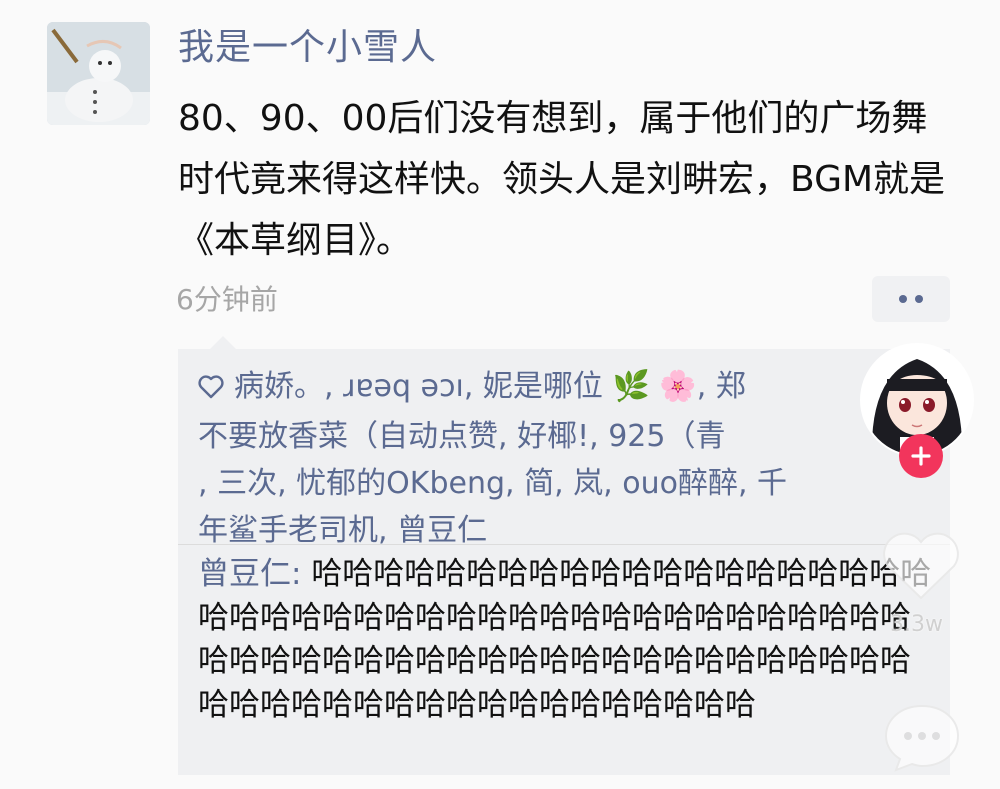 The image size is (1000, 789). Describe the element at coordinates (588, 483) in the screenshot. I see `liker-name: 岚` at that location.